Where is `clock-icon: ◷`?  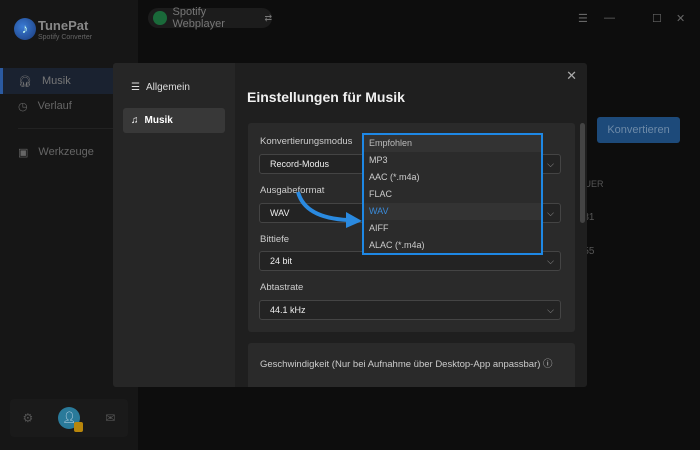
clock-icon: ◷ is located at coordinates (23, 106).